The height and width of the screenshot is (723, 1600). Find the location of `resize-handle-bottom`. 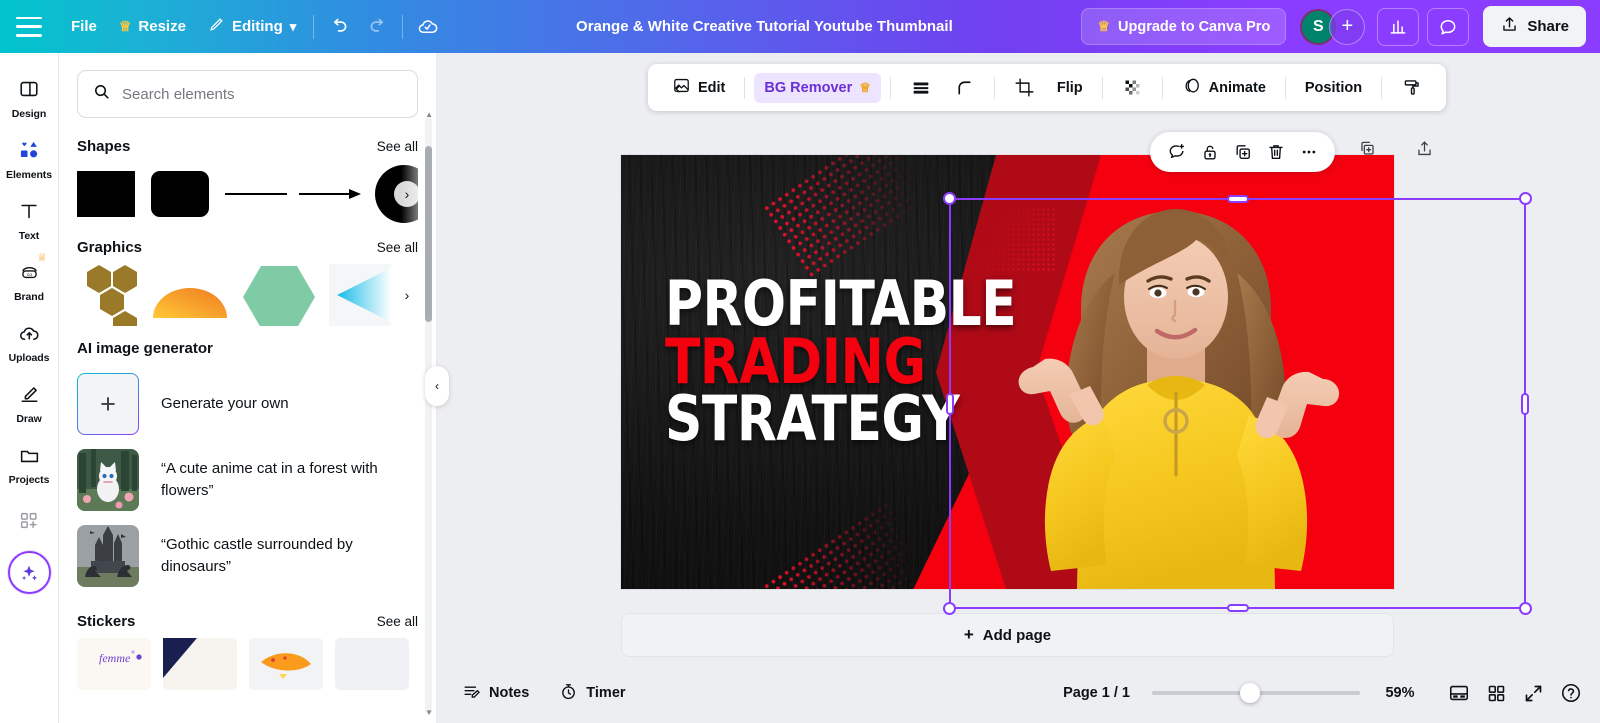

resize-handle-bottom is located at coordinates (1237, 608).